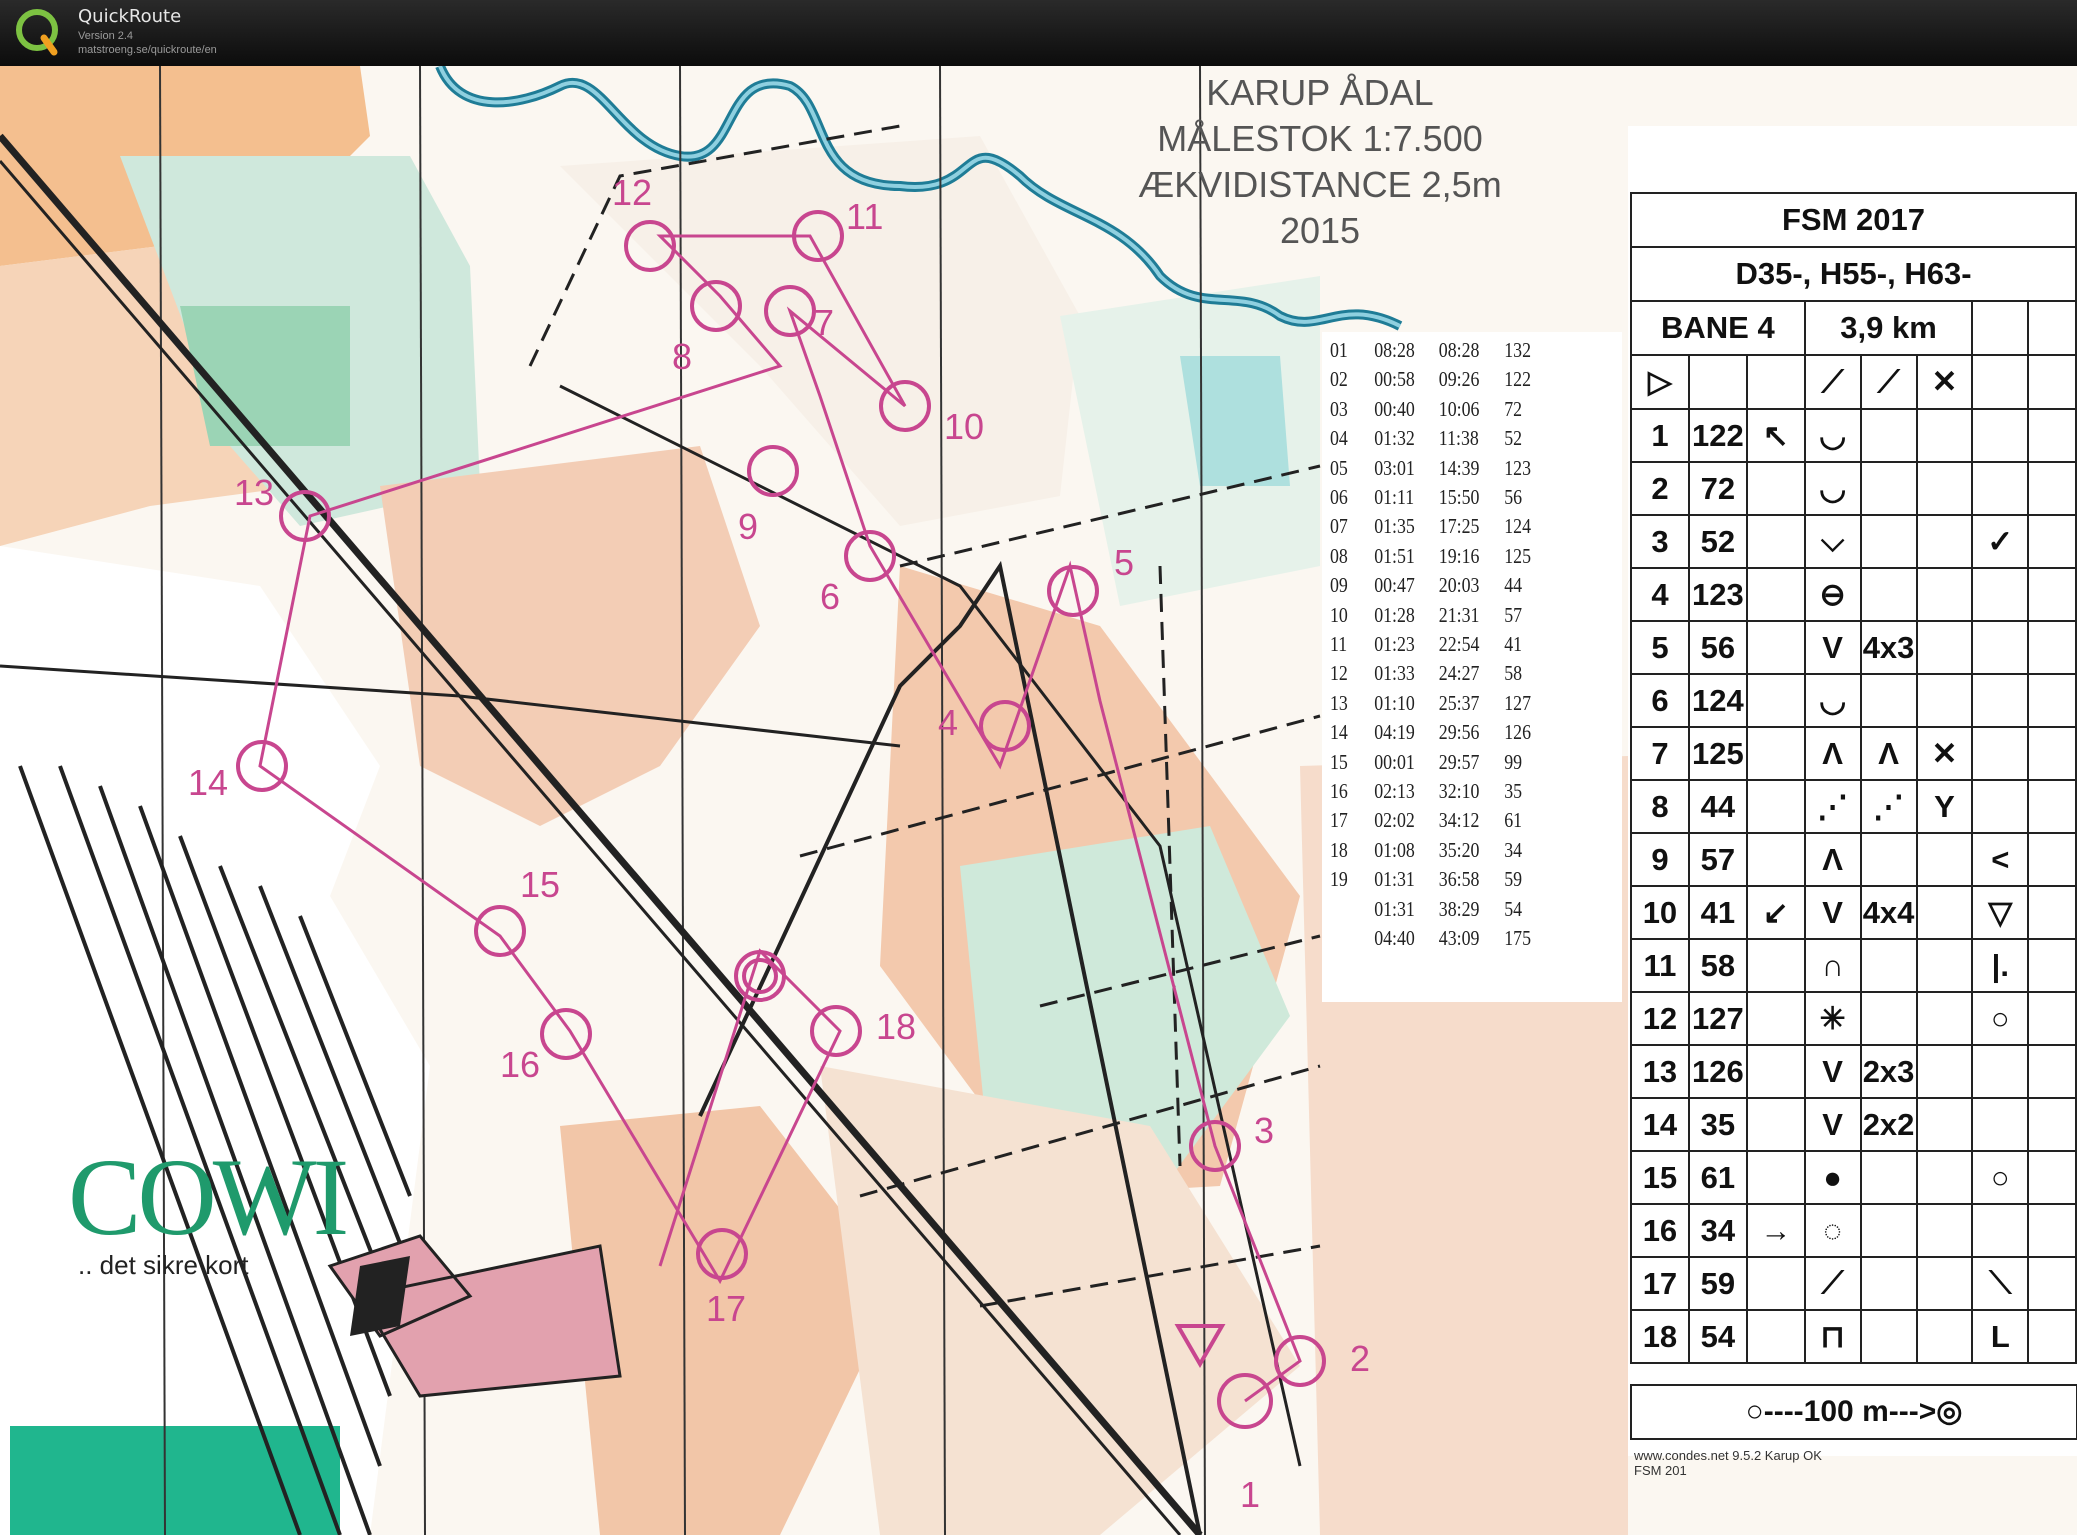 This screenshot has height=1535, width=2077. I want to click on split-leg: 16, so click(1339, 791).